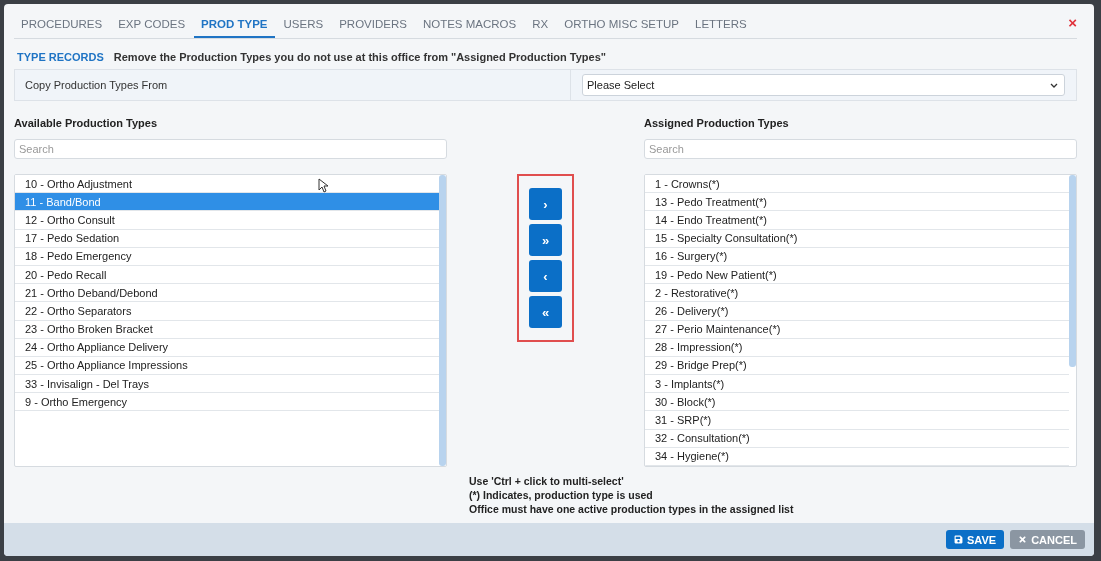  What do you see at coordinates (234, 25) in the screenshot?
I see `tab: PROD TYPE` at bounding box center [234, 25].